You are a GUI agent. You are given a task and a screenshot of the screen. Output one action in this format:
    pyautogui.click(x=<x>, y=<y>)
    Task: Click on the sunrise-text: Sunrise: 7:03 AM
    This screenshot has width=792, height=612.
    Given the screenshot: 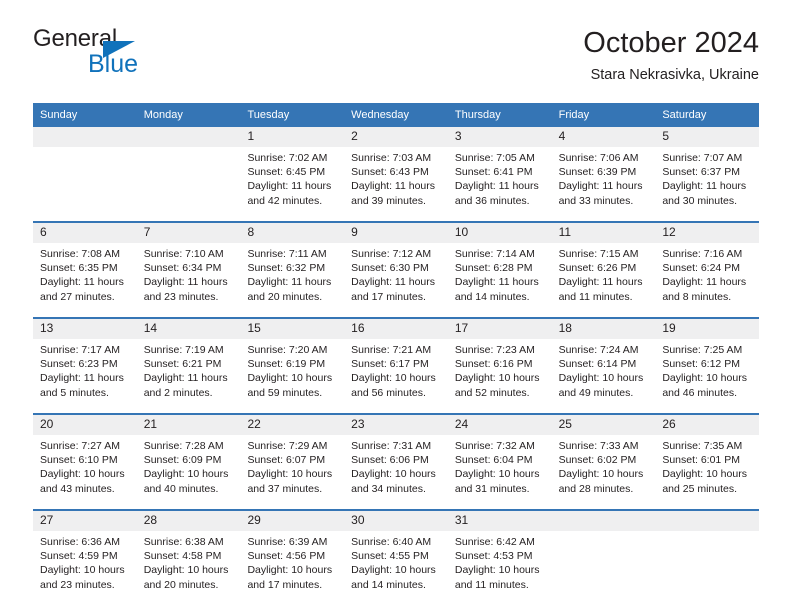 What is the action you would take?
    pyautogui.click(x=391, y=158)
    